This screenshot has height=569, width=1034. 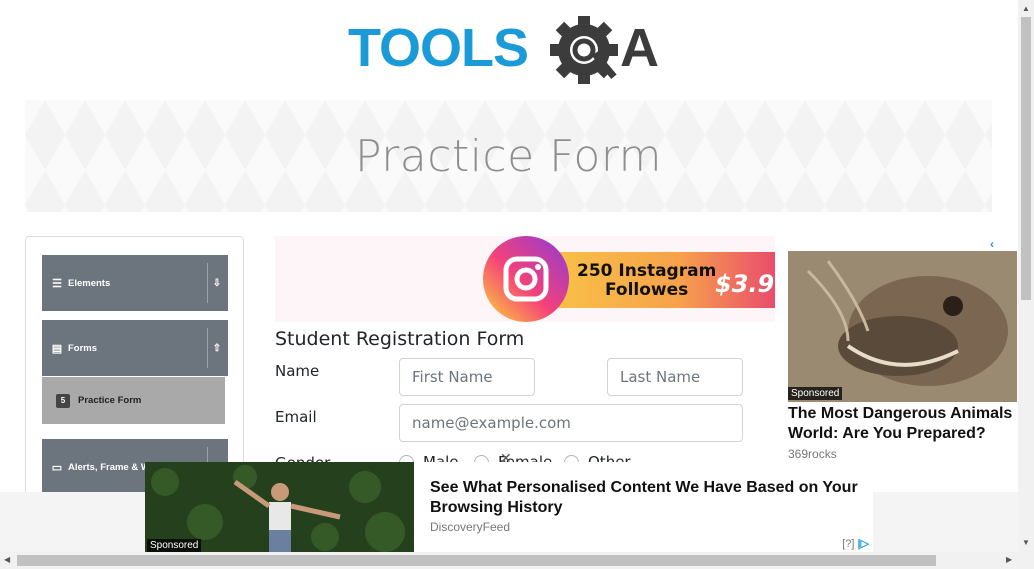 I want to click on instagram-followers-ad: 250 Instagram Followes $3.9, so click(x=629, y=279).